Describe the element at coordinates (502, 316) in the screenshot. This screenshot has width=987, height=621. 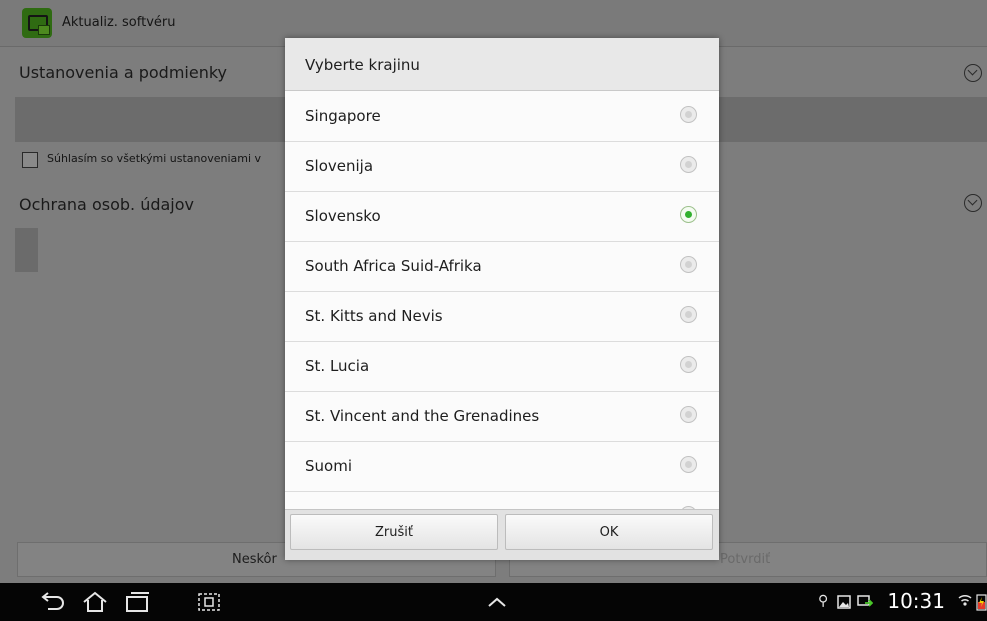
I see `list-item: St. Kitts and Nevis` at that location.